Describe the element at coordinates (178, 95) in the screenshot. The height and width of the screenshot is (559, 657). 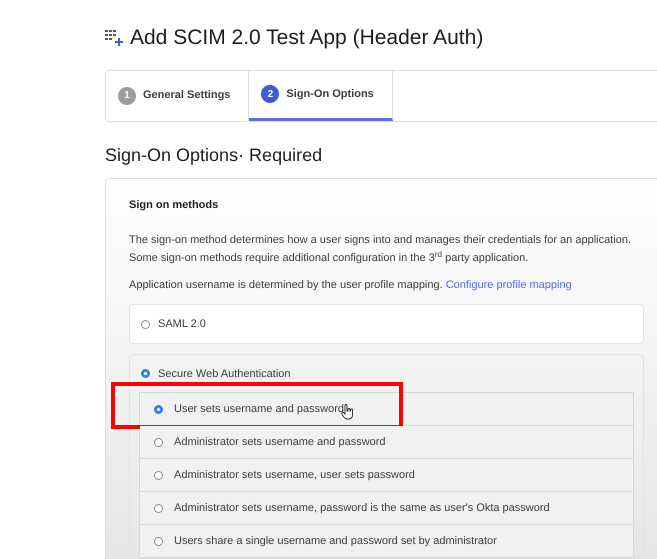
I see `step-tab: 1 General Settings` at that location.